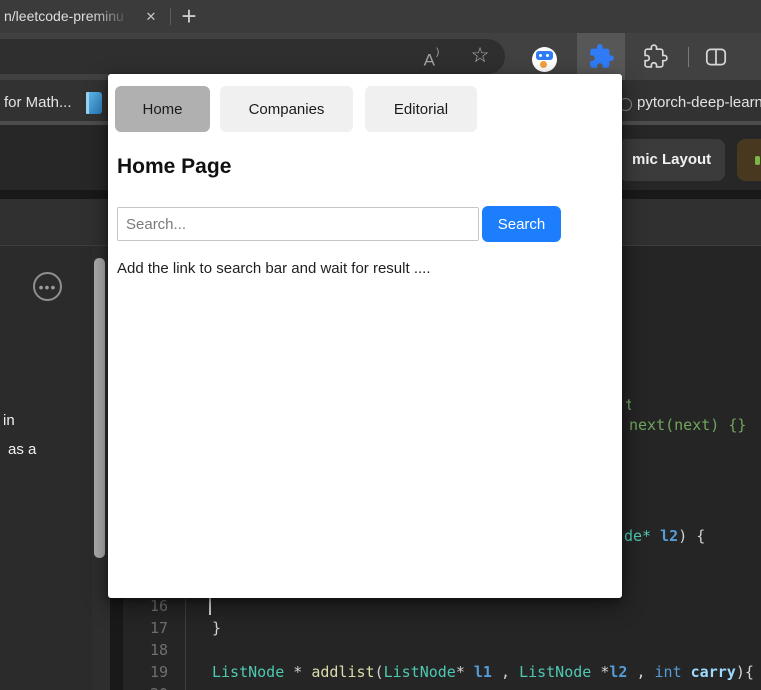 Image resolution: width=761 pixels, height=690 pixels. Describe the element at coordinates (688, 425) in the screenshot. I see `code-fragment-next: next(next) {}` at that location.